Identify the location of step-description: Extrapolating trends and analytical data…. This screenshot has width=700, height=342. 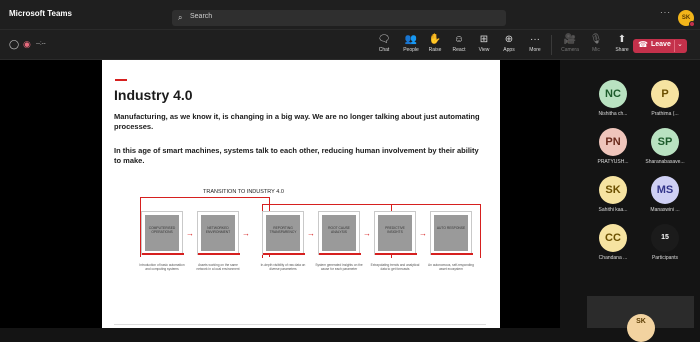
(395, 267).